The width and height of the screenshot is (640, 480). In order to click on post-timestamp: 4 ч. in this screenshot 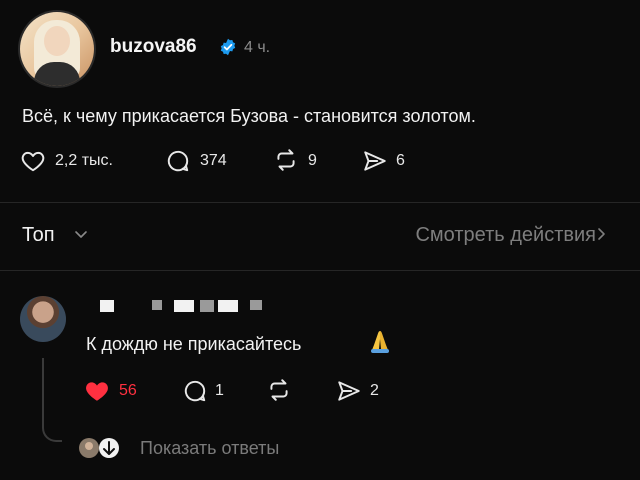, I will do `click(257, 47)`.